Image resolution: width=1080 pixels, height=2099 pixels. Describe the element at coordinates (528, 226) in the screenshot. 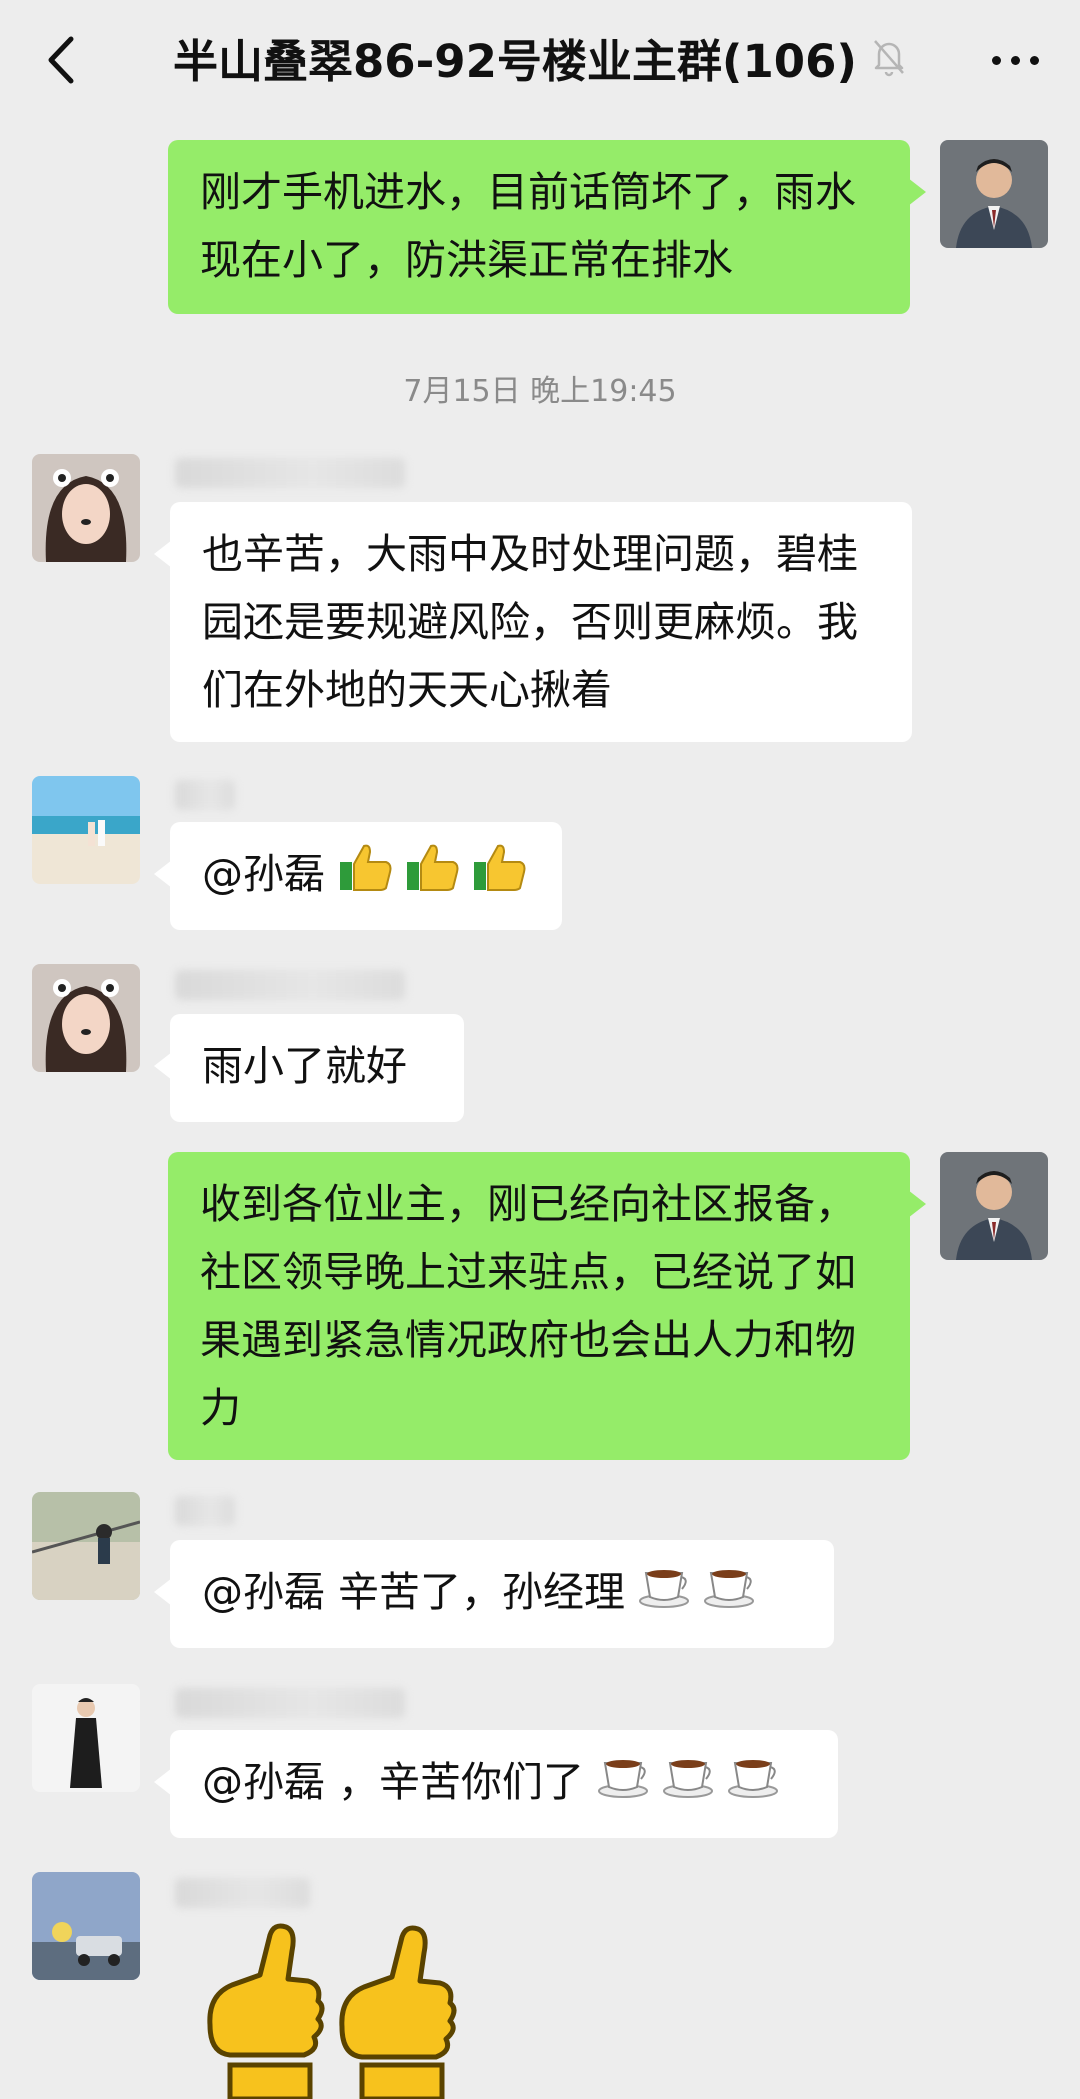

I see `message-text: 刚才手机进水，目前话筒坏了，雨水现在小了，防洪渠正常在排水` at that location.